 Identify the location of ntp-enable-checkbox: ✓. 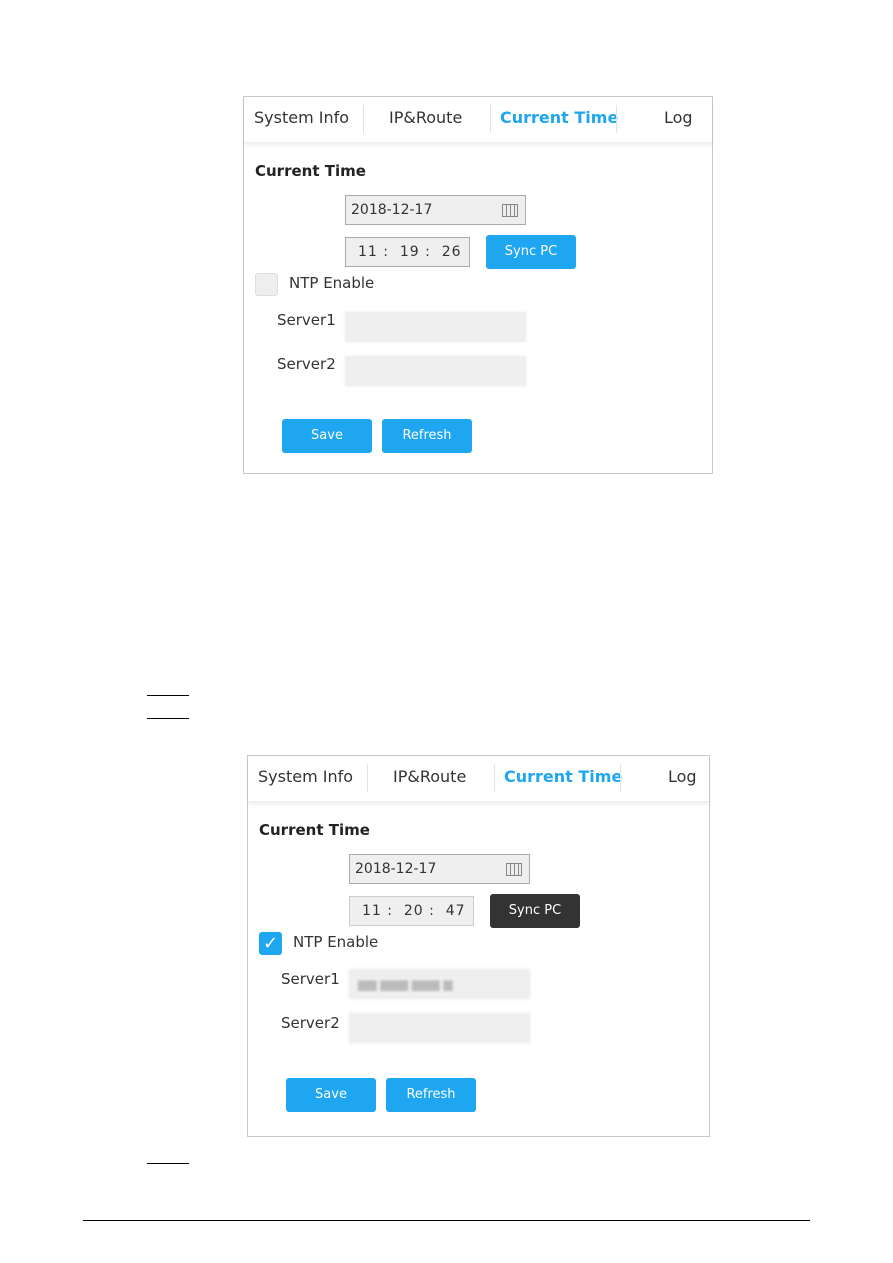
(270, 943).